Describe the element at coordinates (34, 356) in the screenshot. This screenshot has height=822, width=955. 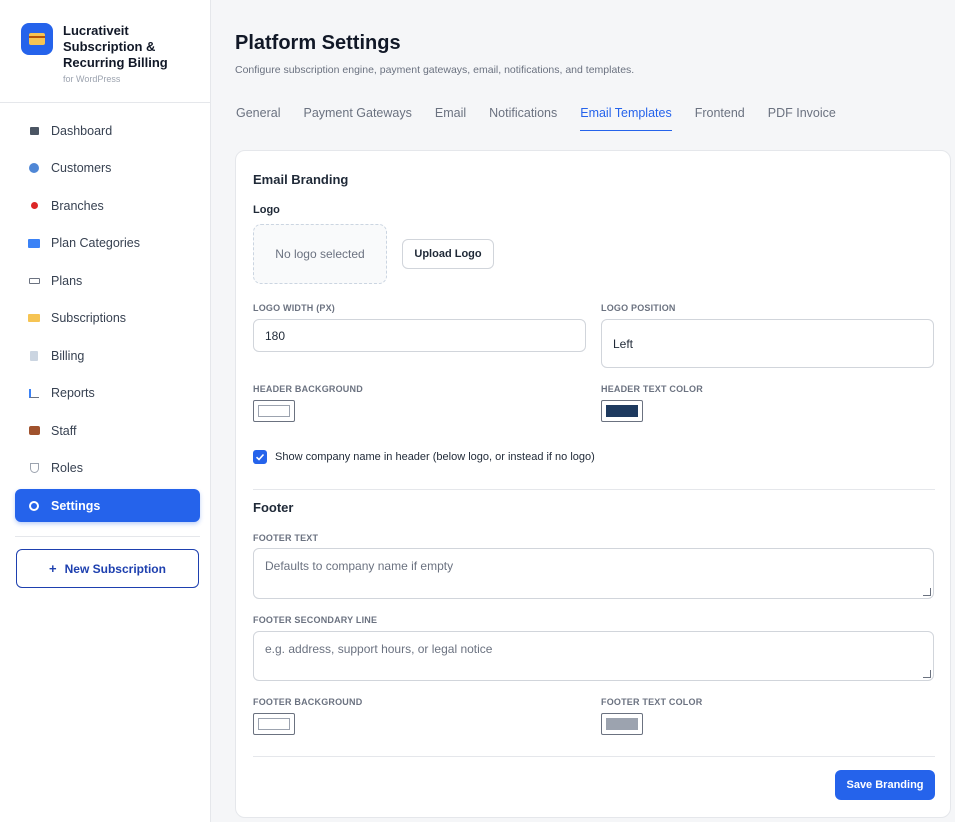
I see `receipt-icon` at that location.